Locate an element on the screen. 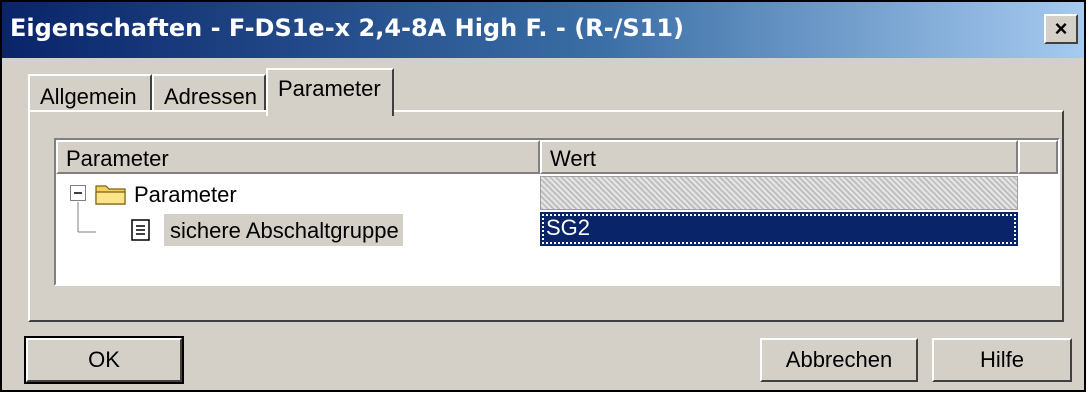 This screenshot has width=1090, height=396. help-button: Hilfe is located at coordinates (1002, 360).